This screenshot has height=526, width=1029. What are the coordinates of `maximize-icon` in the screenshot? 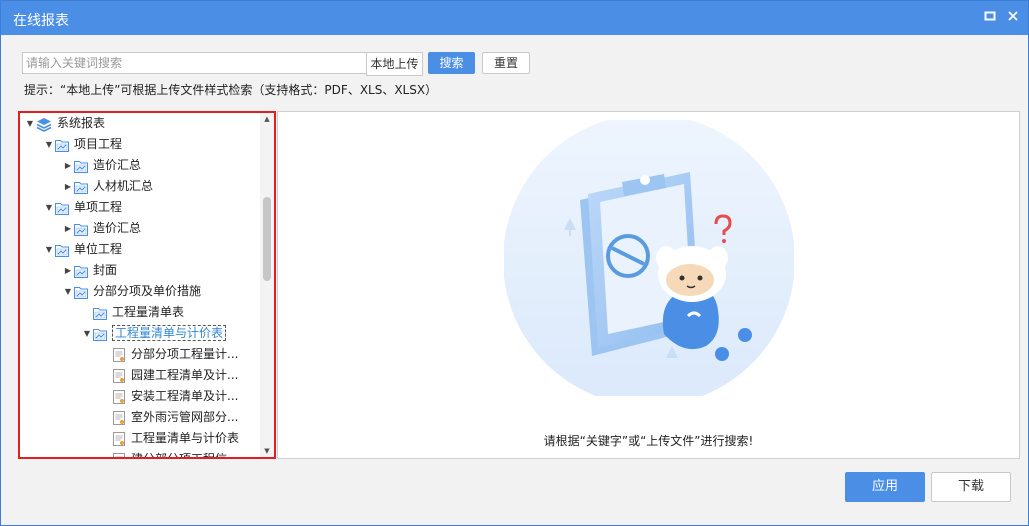 It's located at (990, 18).